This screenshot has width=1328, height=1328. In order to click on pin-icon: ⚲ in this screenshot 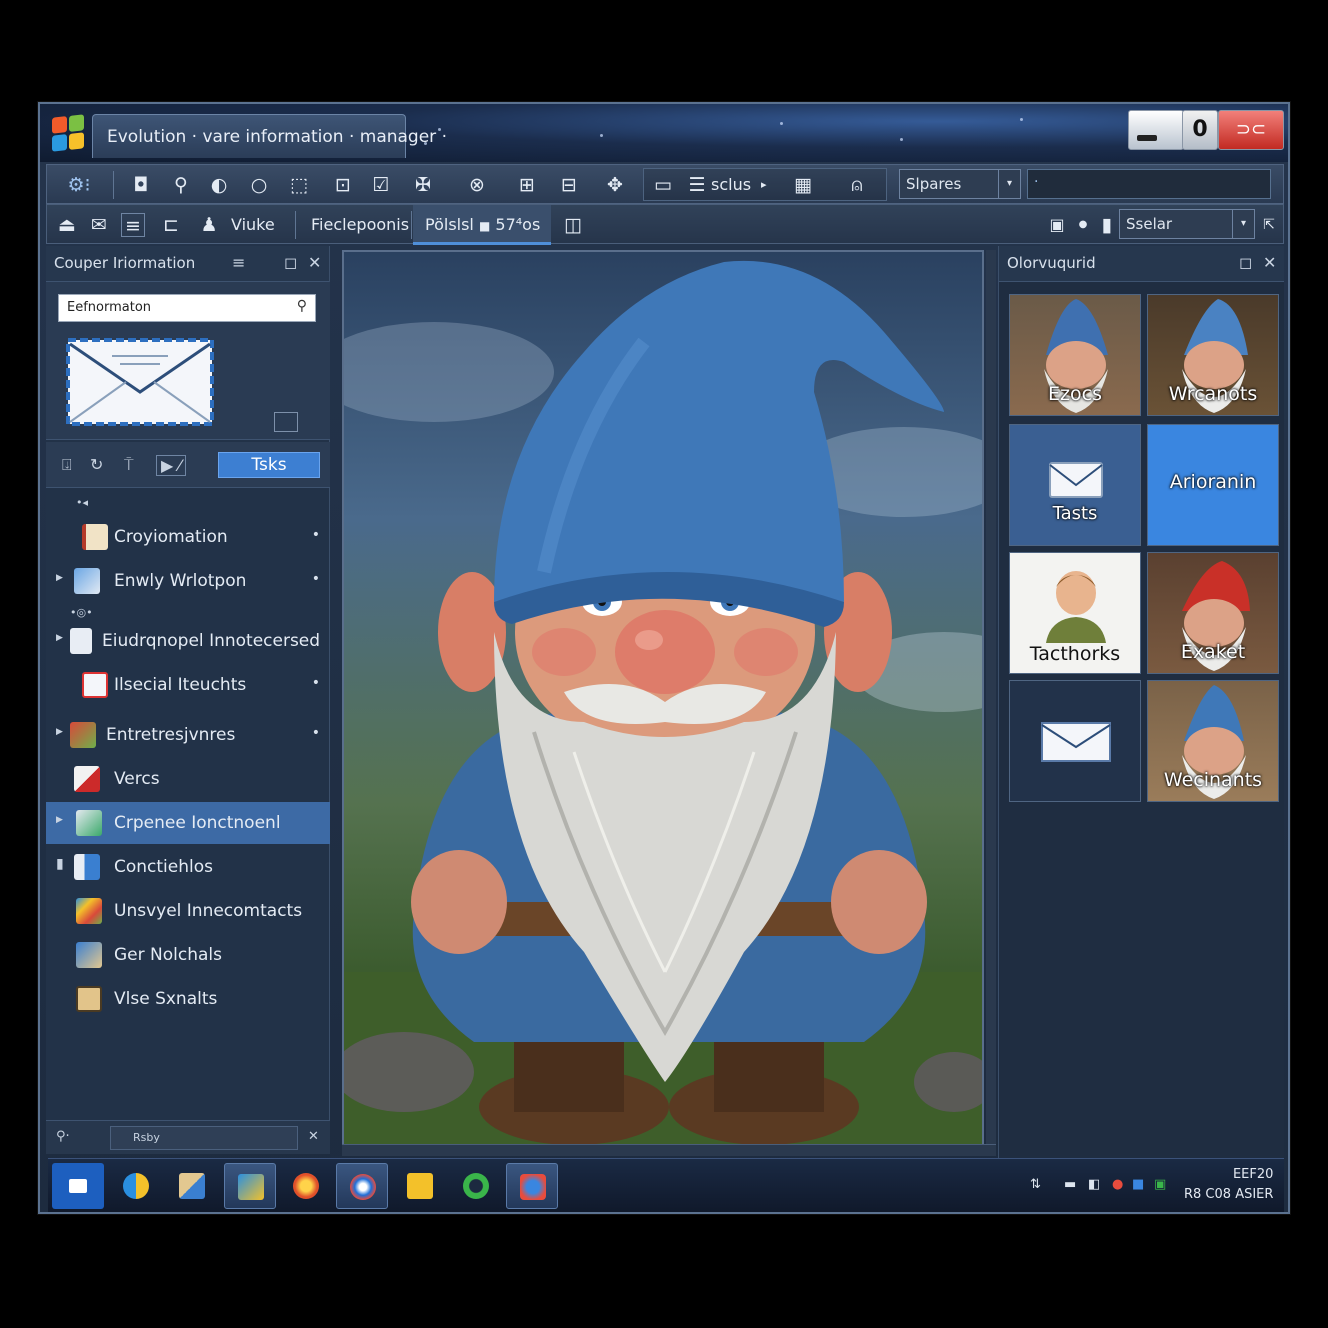, I will do `click(181, 185)`.